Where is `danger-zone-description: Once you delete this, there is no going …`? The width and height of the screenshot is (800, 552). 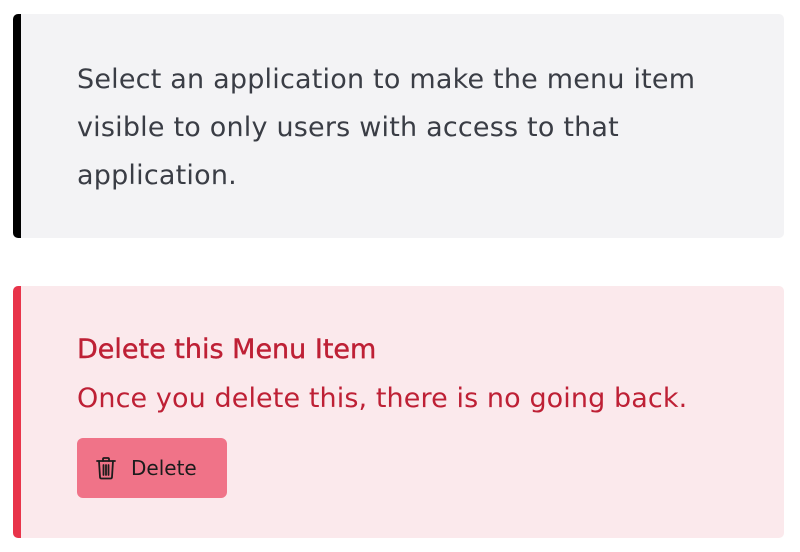
danger-zone-description: Once you delete this, there is no going … is located at coordinates (382, 398).